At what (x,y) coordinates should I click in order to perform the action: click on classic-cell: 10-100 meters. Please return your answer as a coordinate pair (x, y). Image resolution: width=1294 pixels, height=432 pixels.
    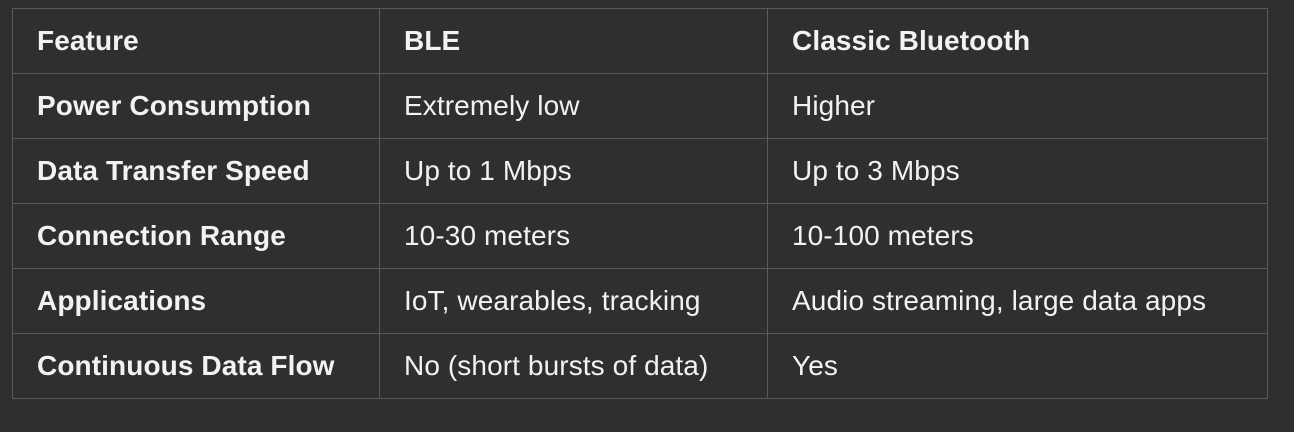
    Looking at the image, I should click on (1017, 236).